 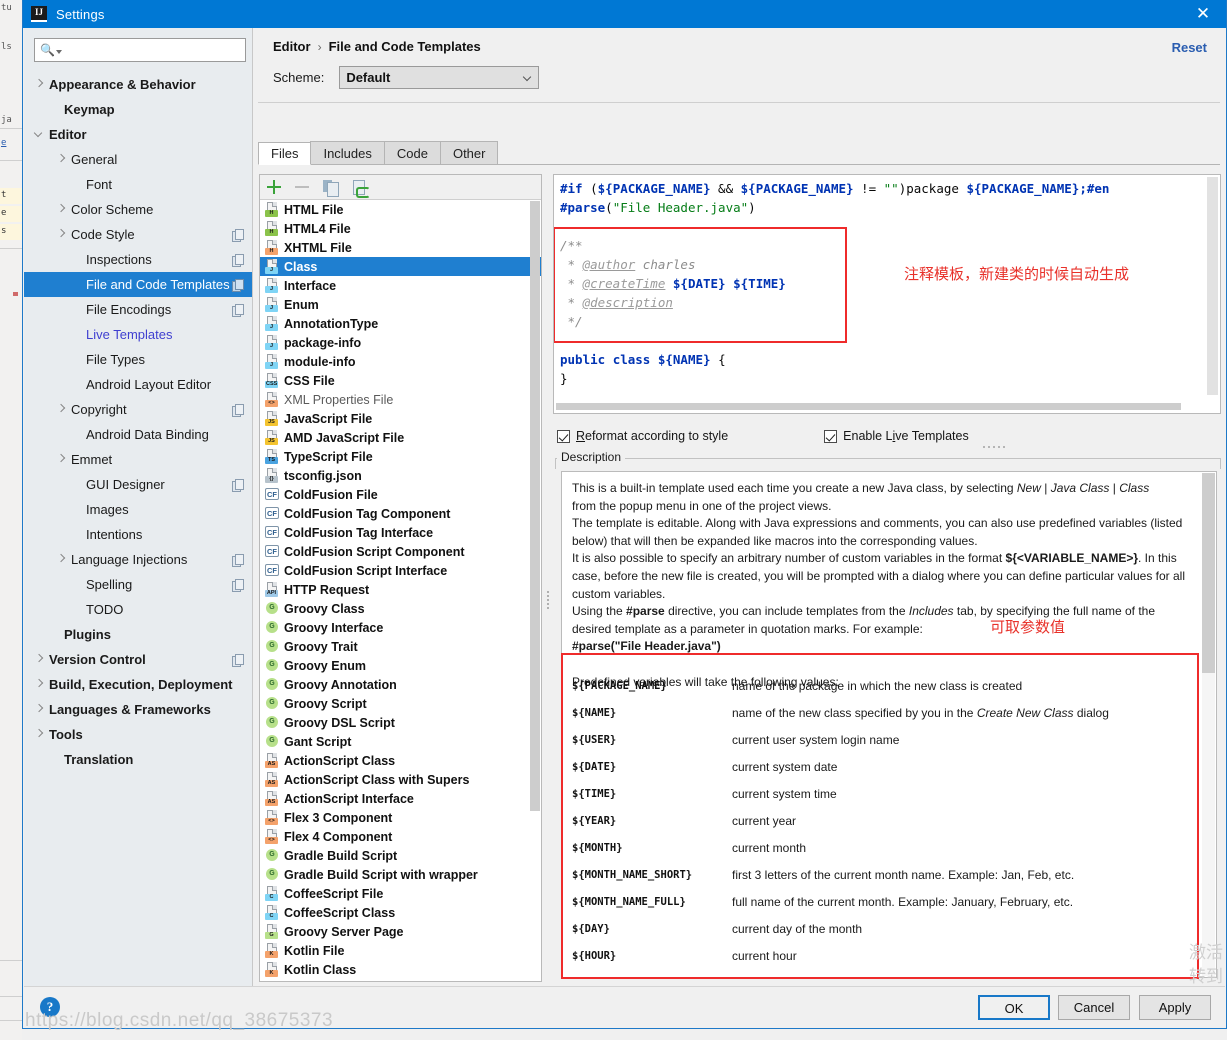 I want to click on sidebar-item-spelling: Spelling, so click(x=138, y=584).